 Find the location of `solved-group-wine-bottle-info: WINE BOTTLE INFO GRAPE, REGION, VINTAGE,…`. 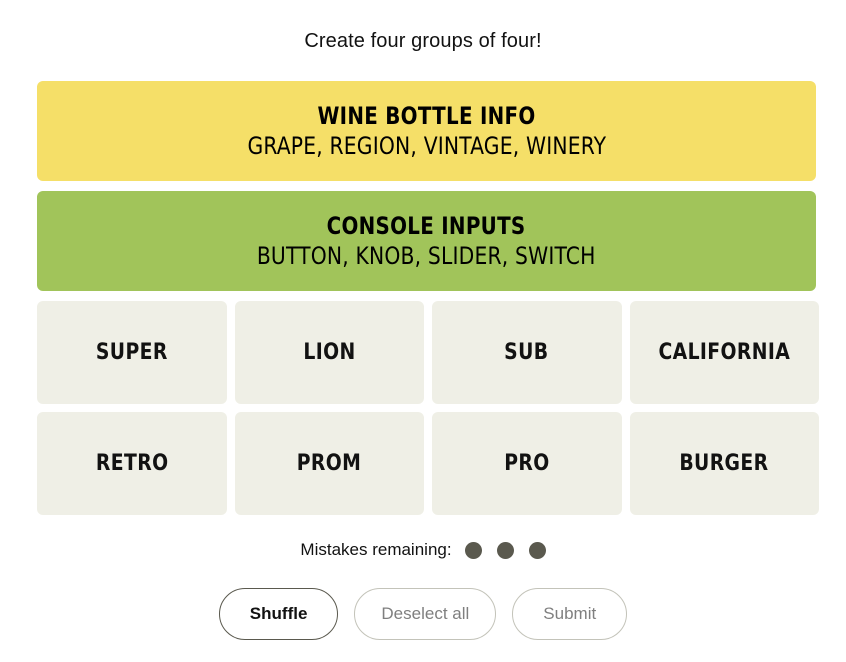

solved-group-wine-bottle-info: WINE BOTTLE INFO GRAPE, REGION, VINTAGE,… is located at coordinates (426, 131).